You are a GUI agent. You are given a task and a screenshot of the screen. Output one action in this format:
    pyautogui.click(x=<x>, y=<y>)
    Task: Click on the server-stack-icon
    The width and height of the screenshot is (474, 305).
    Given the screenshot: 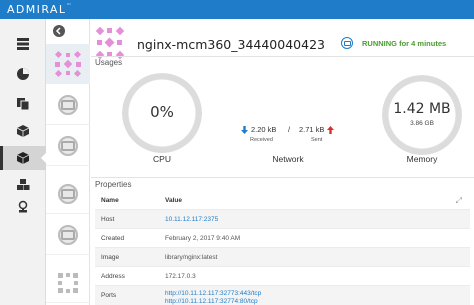 What is the action you would take?
    pyautogui.click(x=23, y=44)
    